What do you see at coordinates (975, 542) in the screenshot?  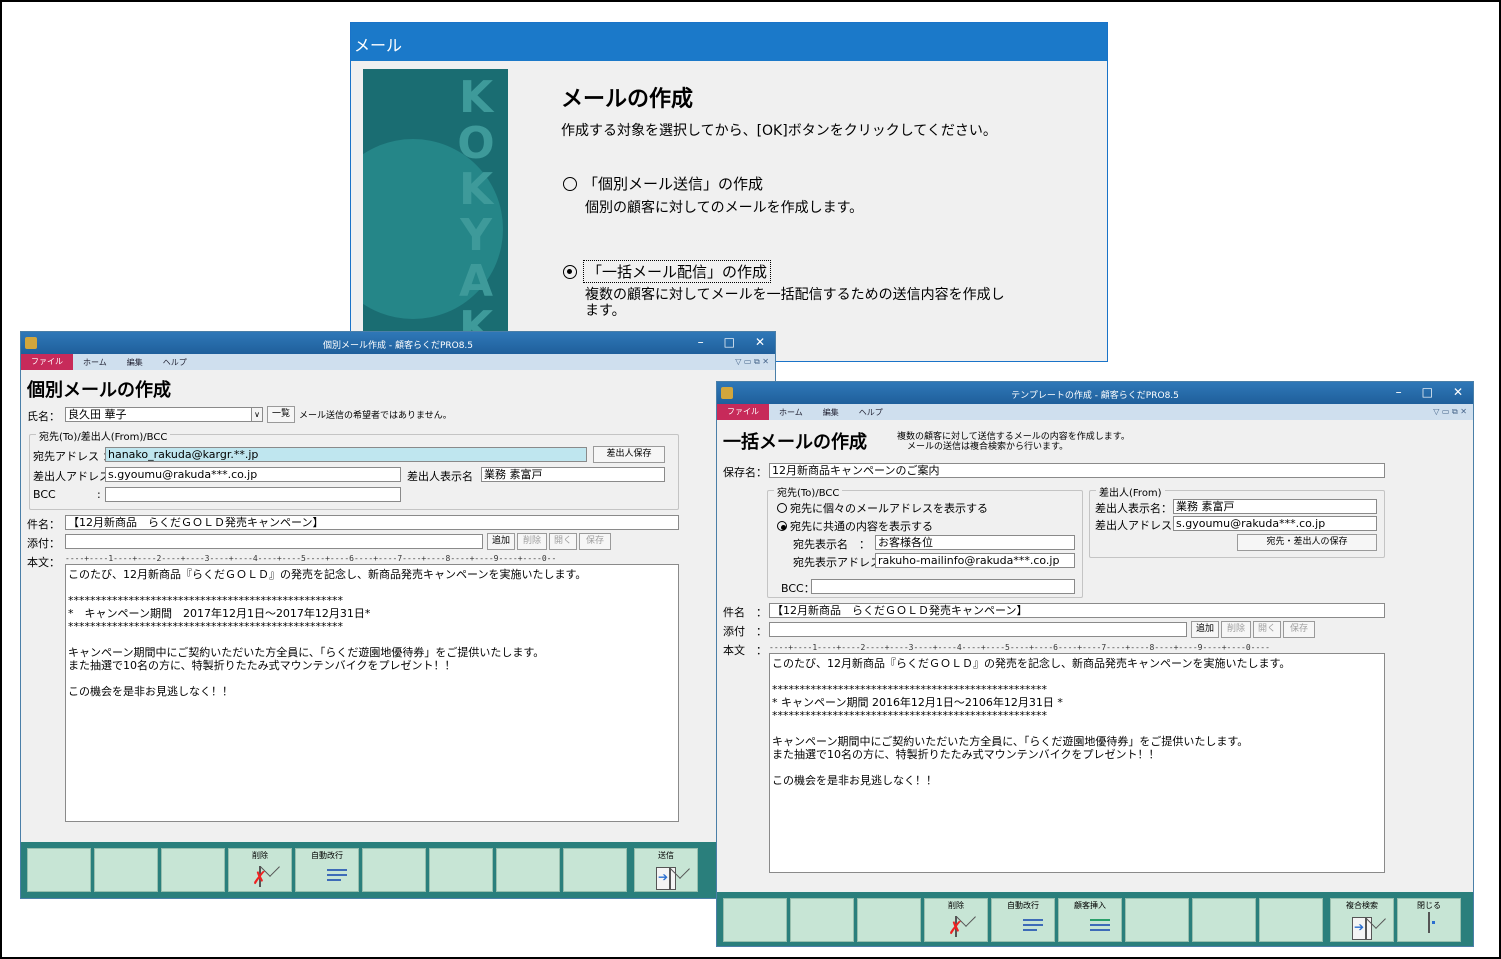 I see `to-display-name-field: お客様各位` at bounding box center [975, 542].